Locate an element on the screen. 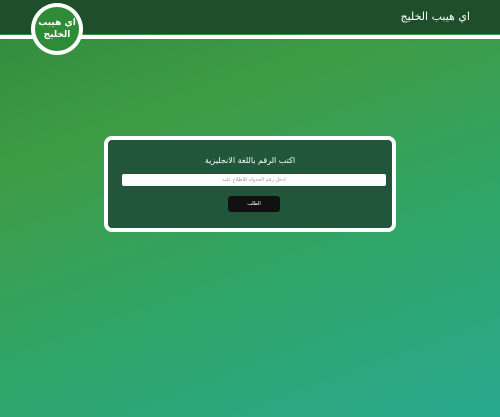  logo-badge: اي هيبب الخليج is located at coordinates (57, 29).